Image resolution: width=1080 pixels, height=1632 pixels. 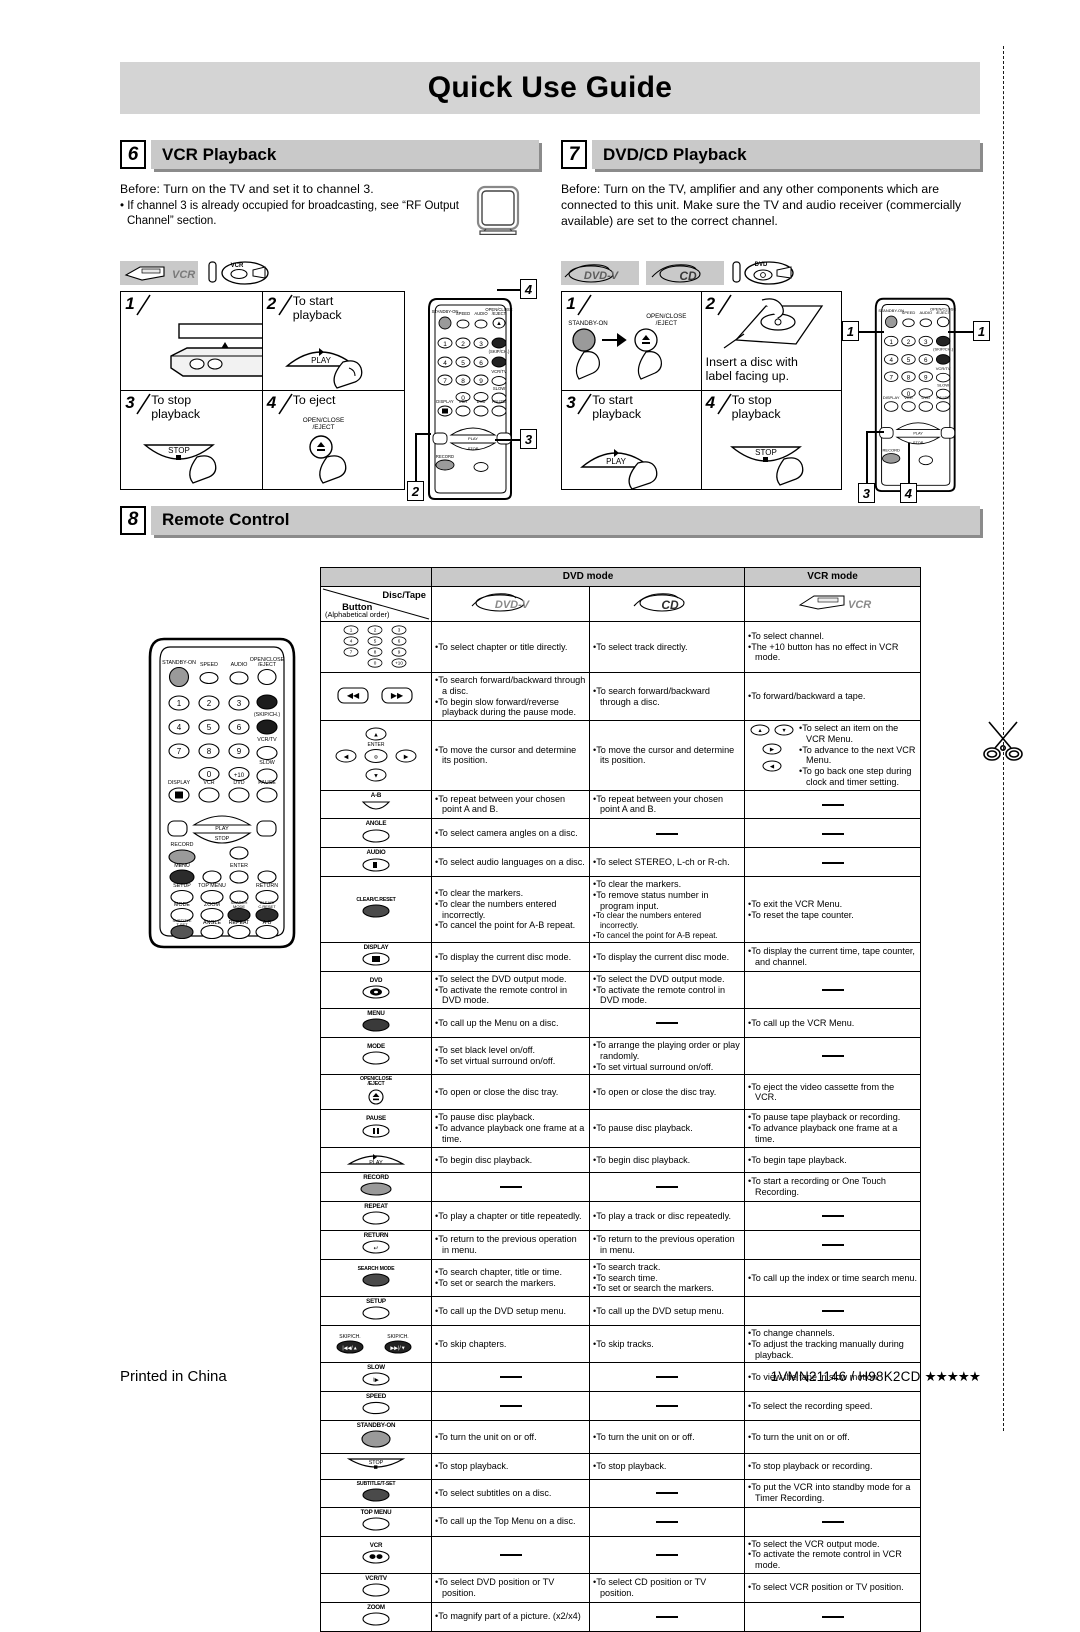 I want to click on vcr-step-4-button-label: OPEN/CLOSE /EJECT, so click(x=323, y=423).